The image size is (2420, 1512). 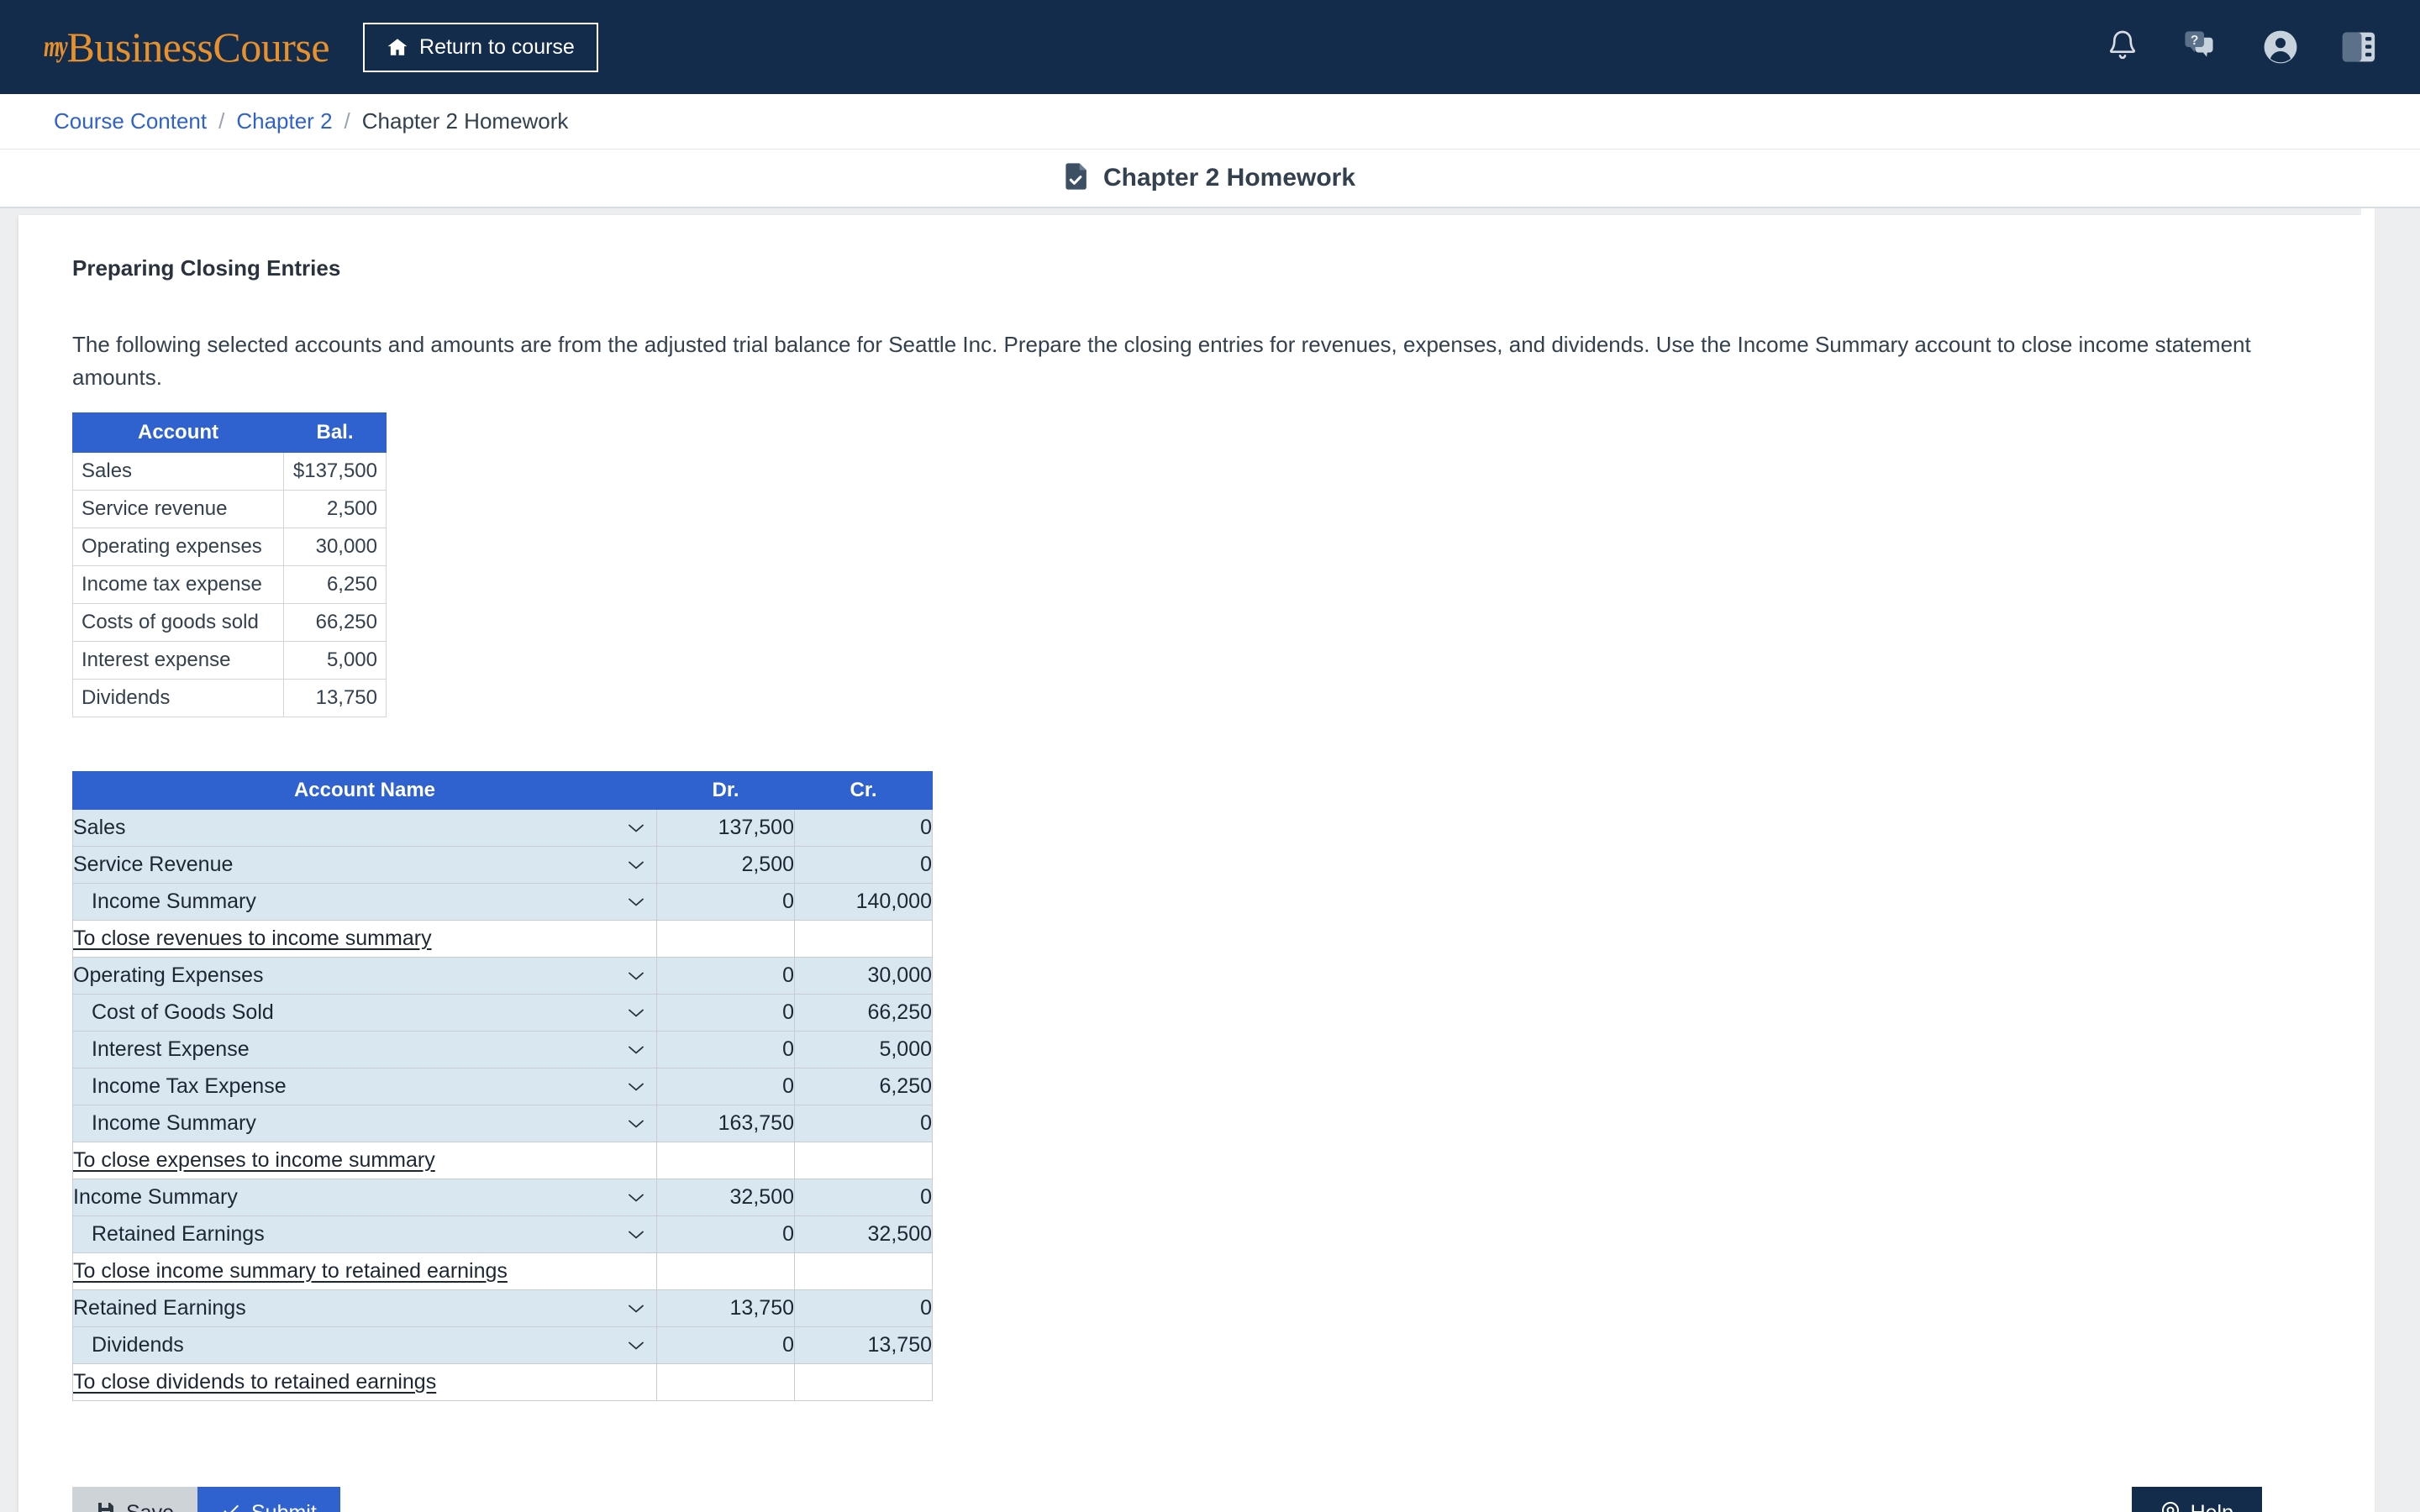 I want to click on entry-description-input: To close revenues to income summary, so click(x=364, y=939).